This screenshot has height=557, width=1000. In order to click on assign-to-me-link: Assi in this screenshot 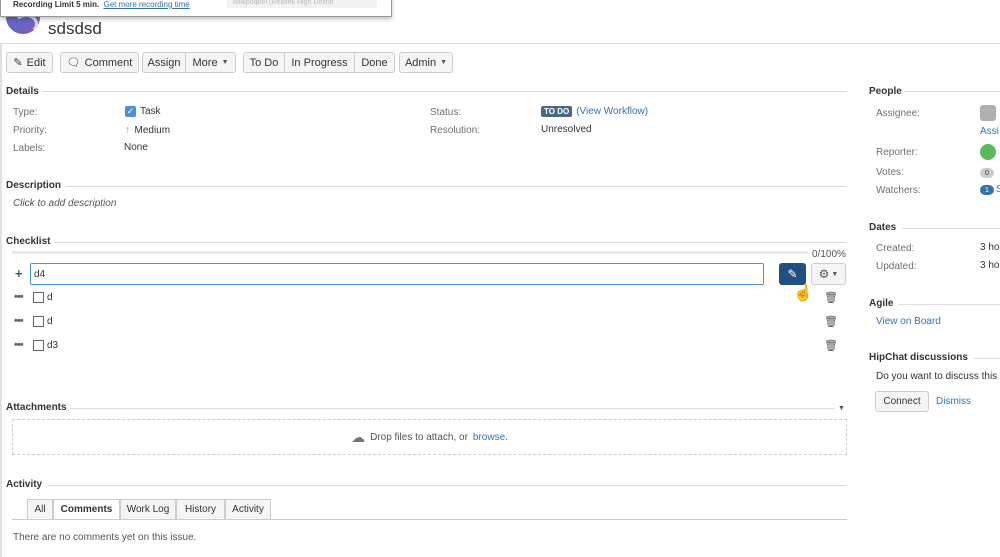, I will do `click(989, 131)`.